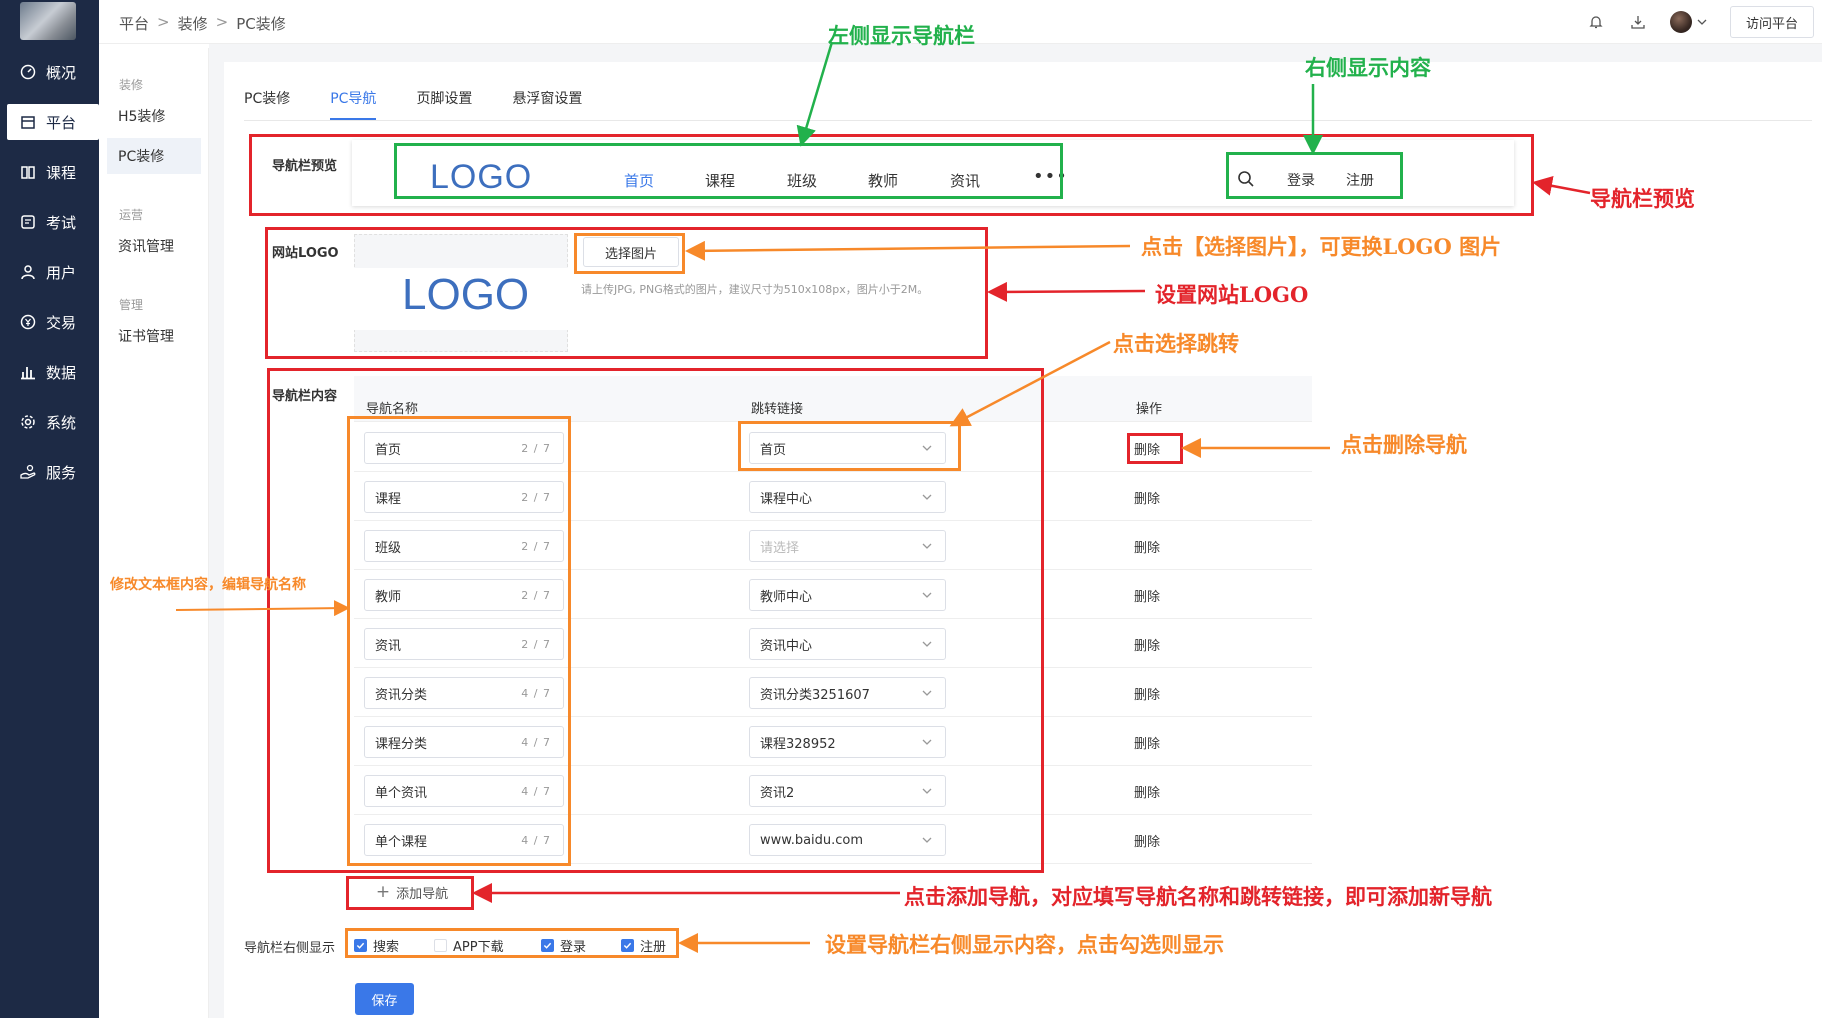 The width and height of the screenshot is (1822, 1018). Describe the element at coordinates (410, 893) in the screenshot. I see `annotation-box-add-nav` at that location.